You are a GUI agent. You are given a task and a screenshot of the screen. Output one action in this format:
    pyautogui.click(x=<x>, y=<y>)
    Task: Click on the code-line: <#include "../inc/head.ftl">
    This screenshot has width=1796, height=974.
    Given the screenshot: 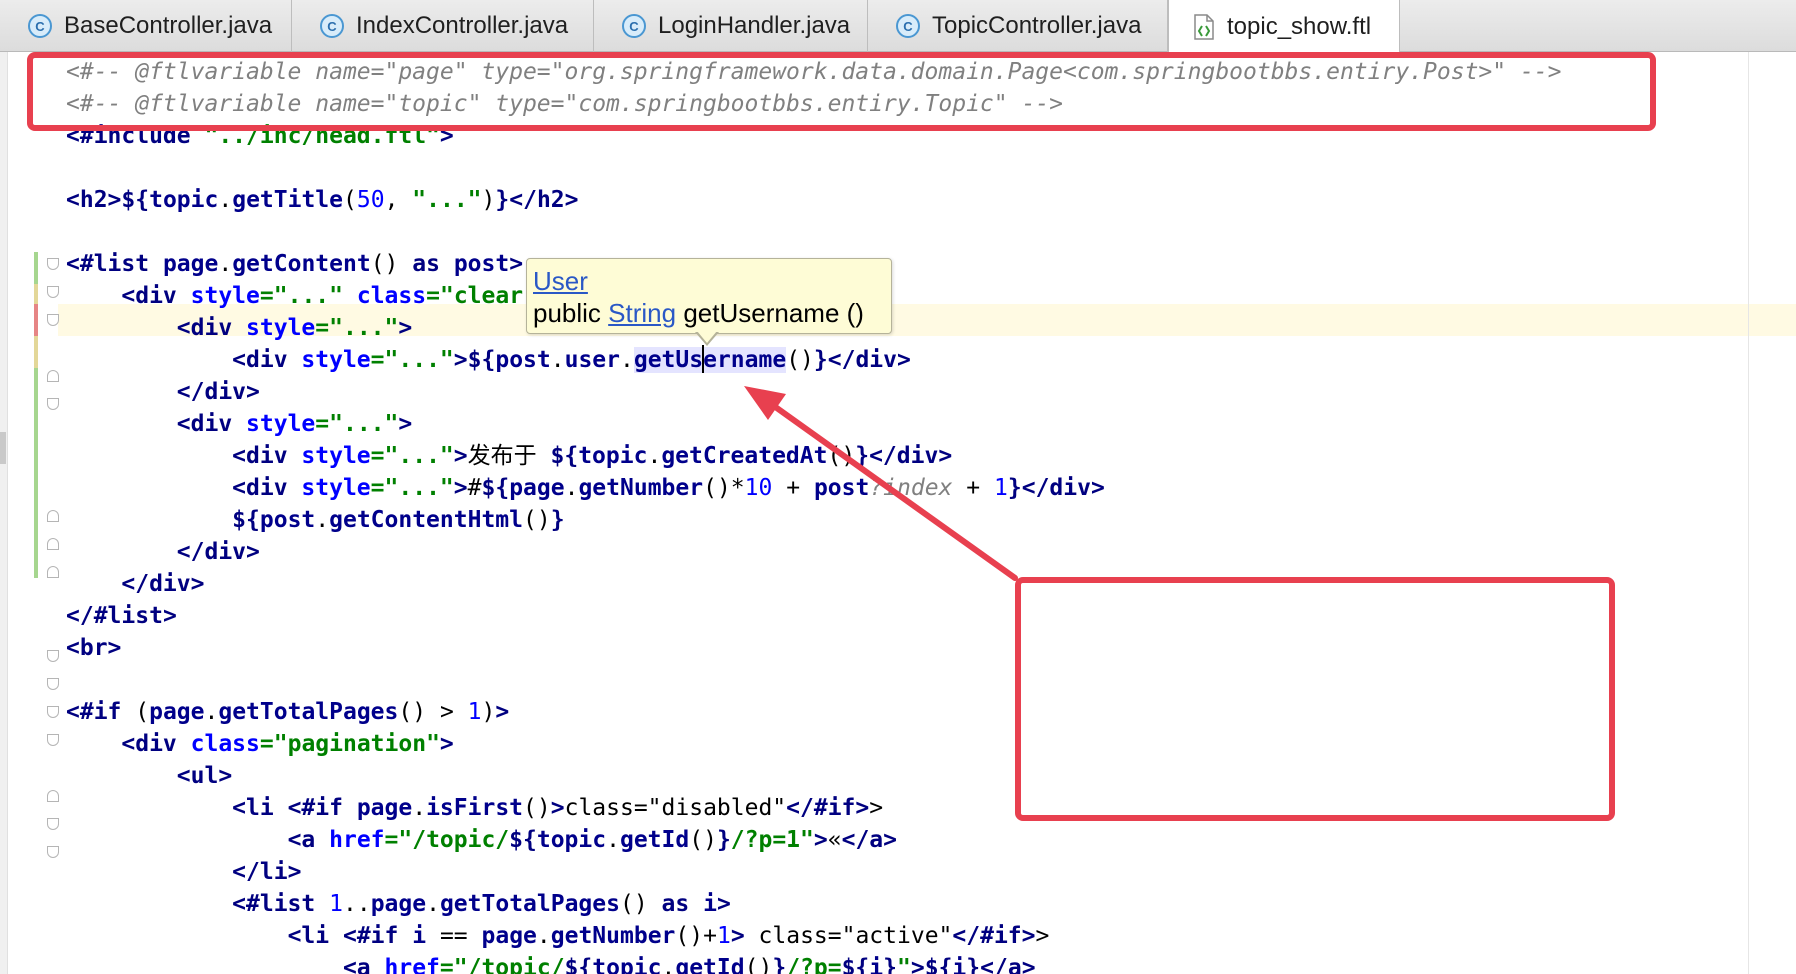 What is the action you would take?
    pyautogui.click(x=814, y=136)
    